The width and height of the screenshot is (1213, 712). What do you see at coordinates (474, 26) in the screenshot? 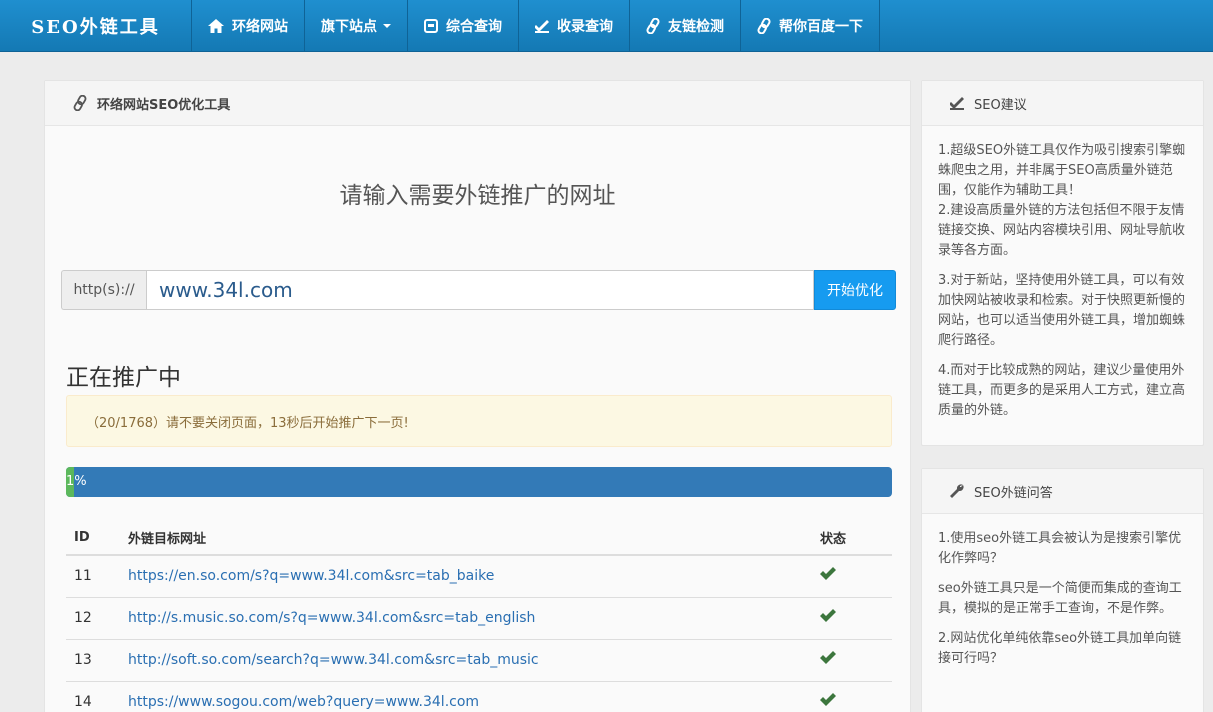
I see `nav-general-query-label: 综合查询` at bounding box center [474, 26].